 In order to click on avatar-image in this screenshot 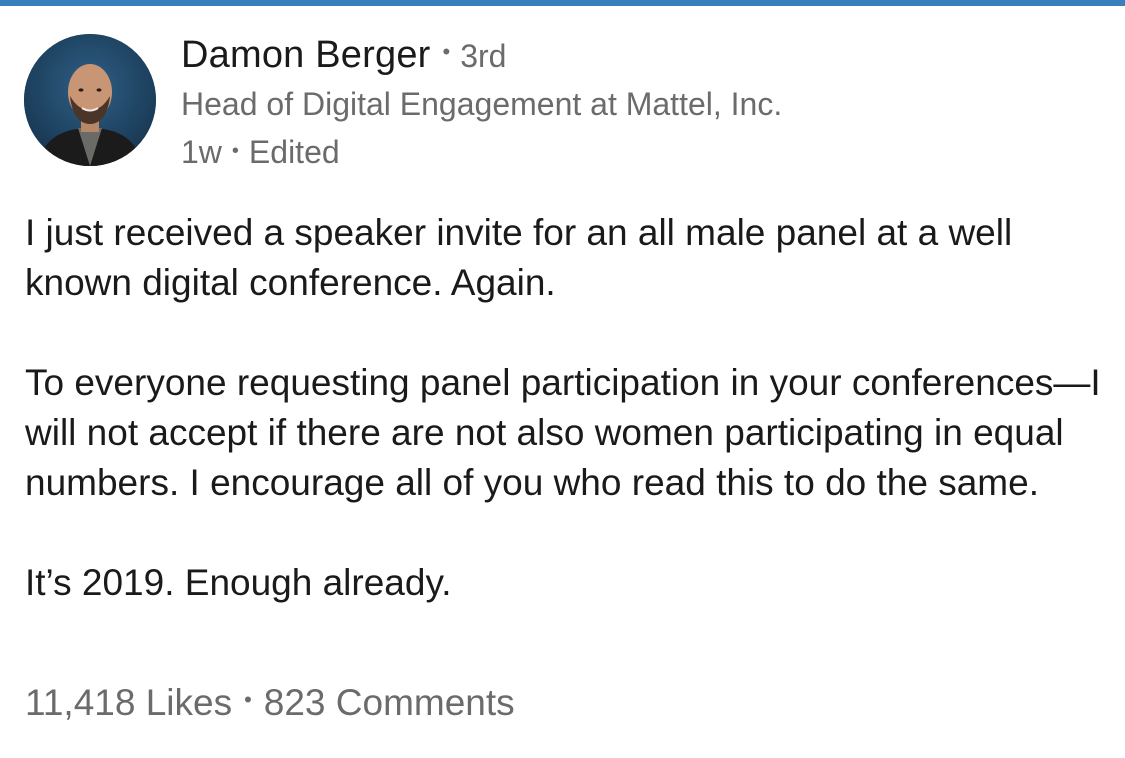, I will do `click(90, 100)`.